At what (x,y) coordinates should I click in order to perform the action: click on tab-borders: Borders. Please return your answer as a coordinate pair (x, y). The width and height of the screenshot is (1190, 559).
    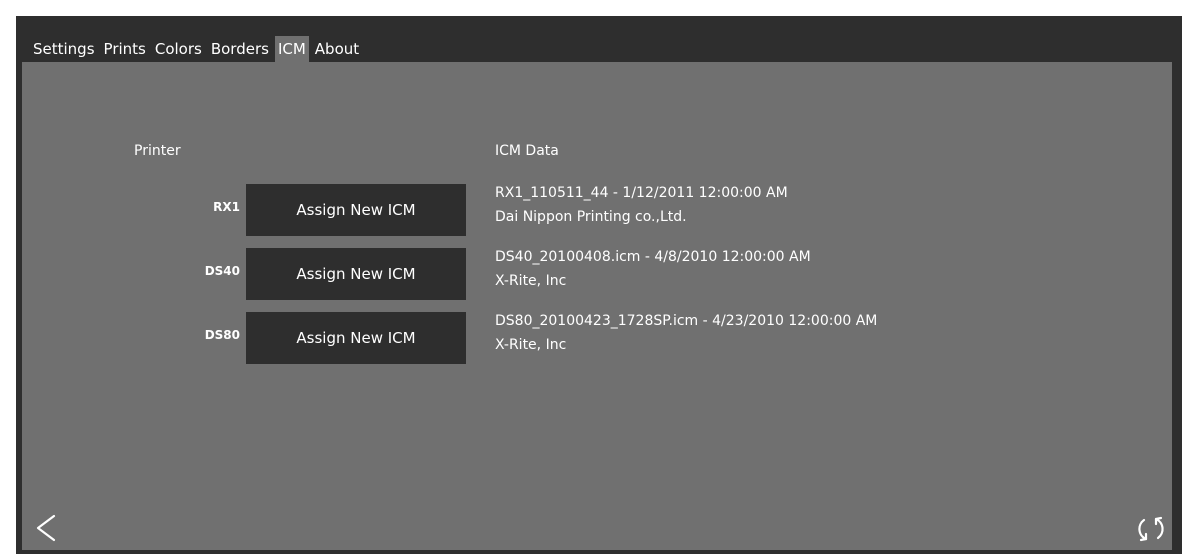
    Looking at the image, I should click on (240, 49).